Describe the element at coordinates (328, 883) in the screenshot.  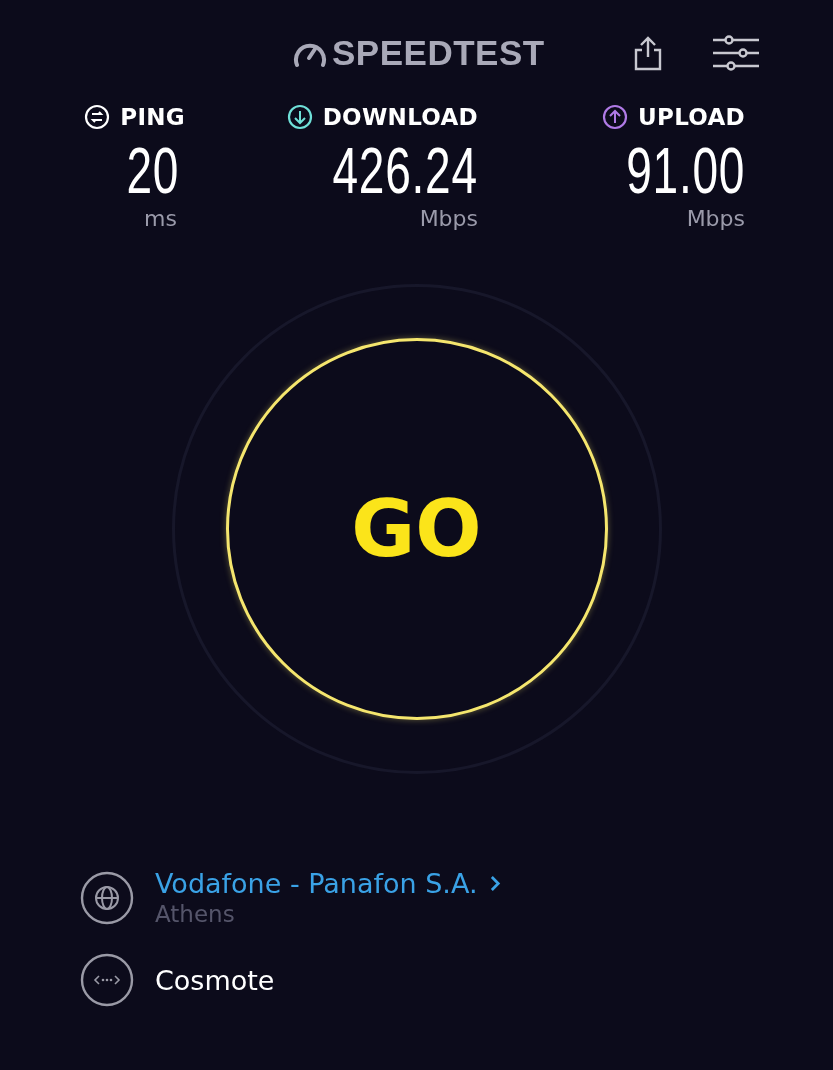
I see `server-link: Vodafone - Panafon S.A.` at that location.